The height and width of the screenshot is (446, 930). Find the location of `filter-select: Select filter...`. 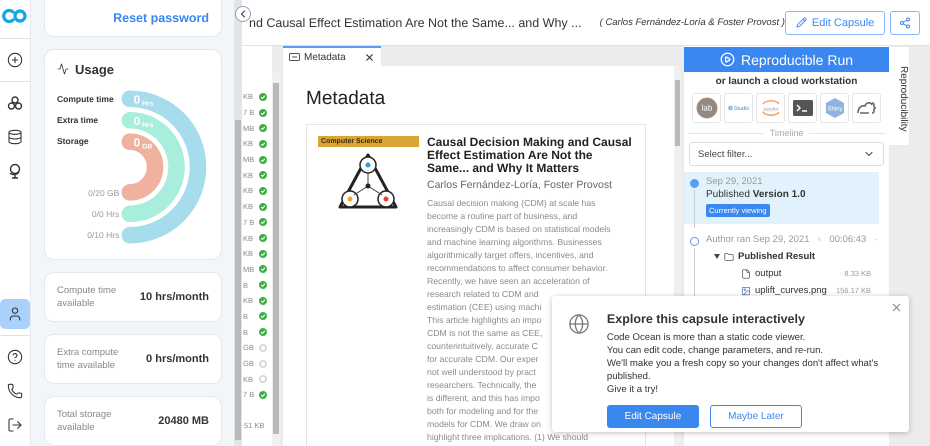

filter-select: Select filter... is located at coordinates (786, 154).